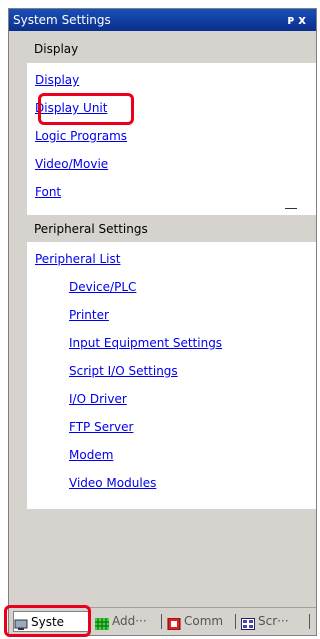 The width and height of the screenshot is (320, 639). Describe the element at coordinates (91, 455) in the screenshot. I see `link-modem: Modem` at that location.